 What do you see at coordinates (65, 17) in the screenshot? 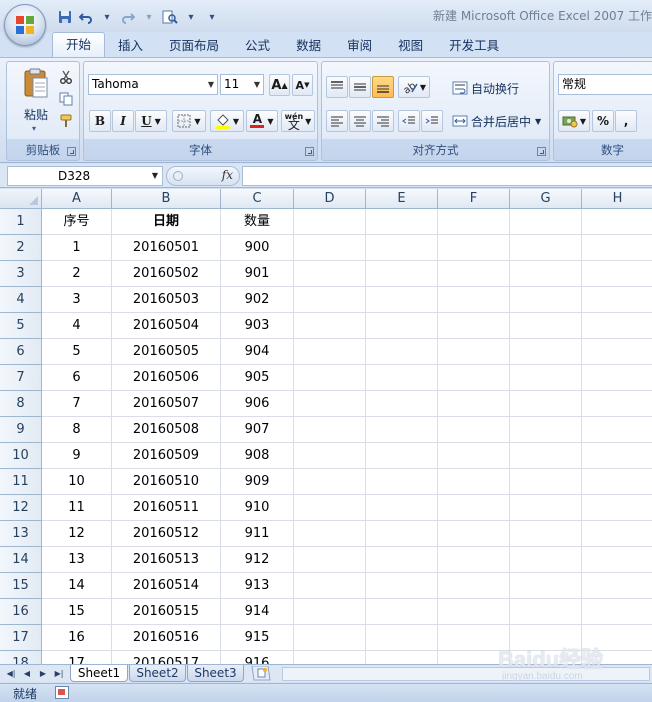
I see `save-icon` at bounding box center [65, 17].